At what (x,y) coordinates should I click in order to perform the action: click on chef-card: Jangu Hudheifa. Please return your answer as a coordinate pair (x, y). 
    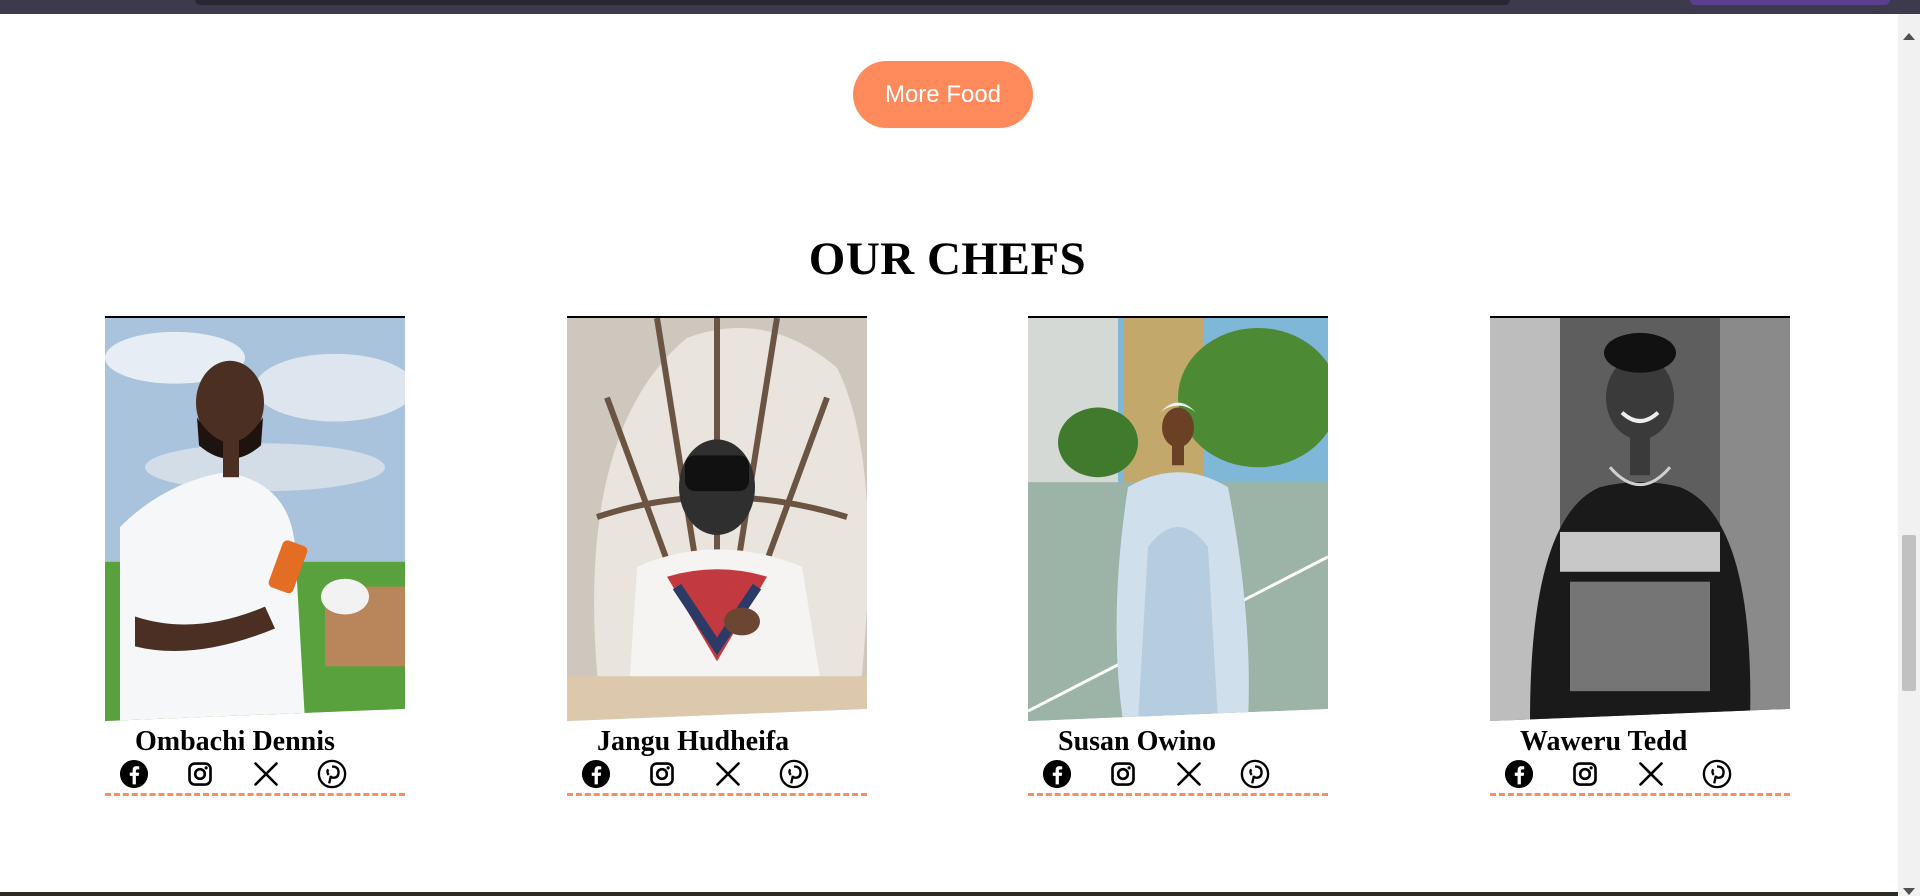
    Looking at the image, I should click on (717, 557).